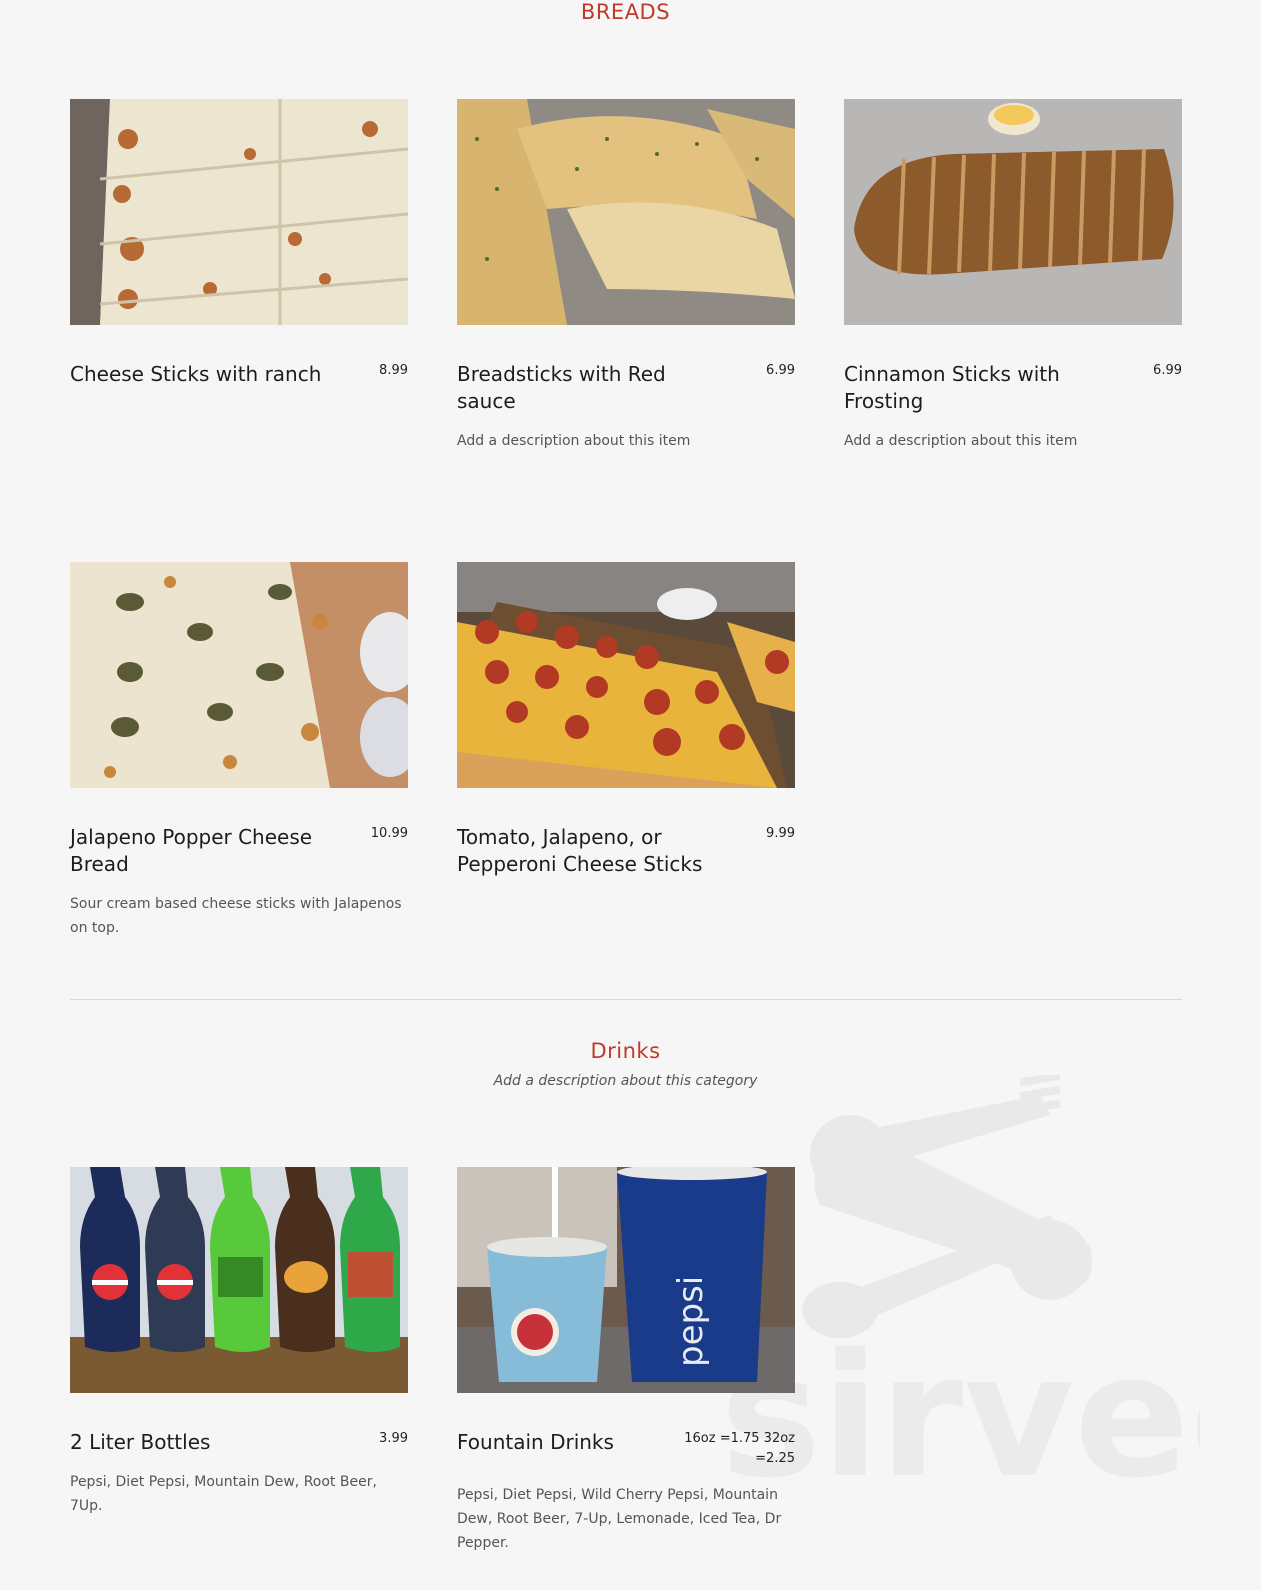 This screenshot has width=1261, height=1590. I want to click on item-price: 10.99, so click(389, 833).